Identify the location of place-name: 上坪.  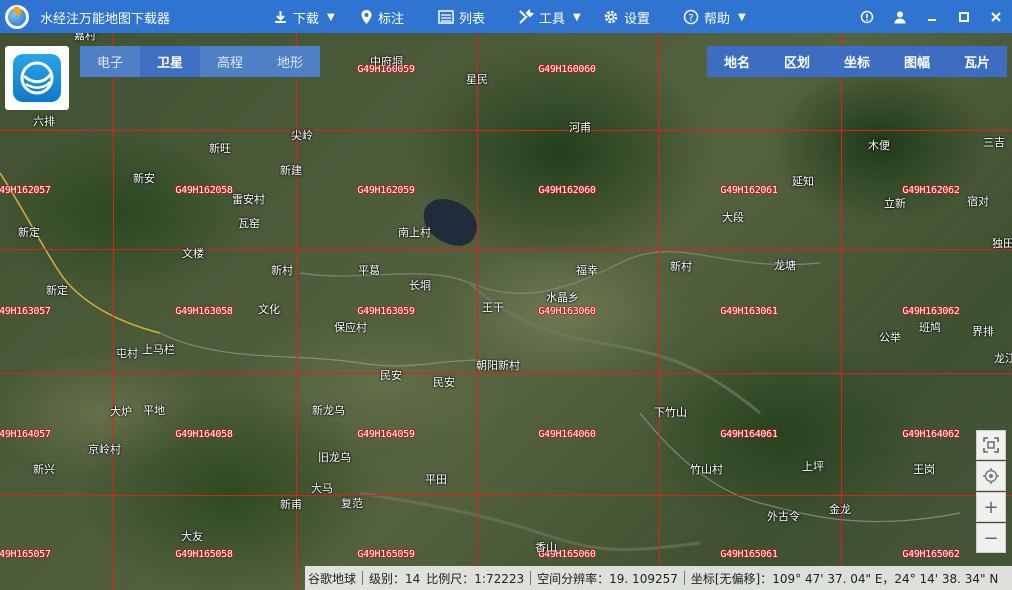
(813, 466).